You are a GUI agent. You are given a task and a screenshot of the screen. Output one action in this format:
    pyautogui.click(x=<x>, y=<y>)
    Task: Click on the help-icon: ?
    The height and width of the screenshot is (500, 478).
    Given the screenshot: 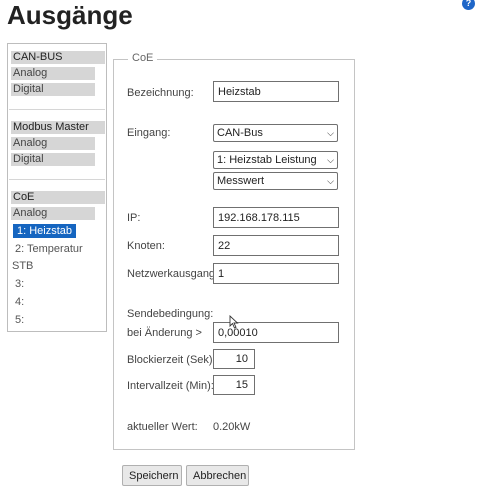 What is the action you would take?
    pyautogui.click(x=468, y=5)
    